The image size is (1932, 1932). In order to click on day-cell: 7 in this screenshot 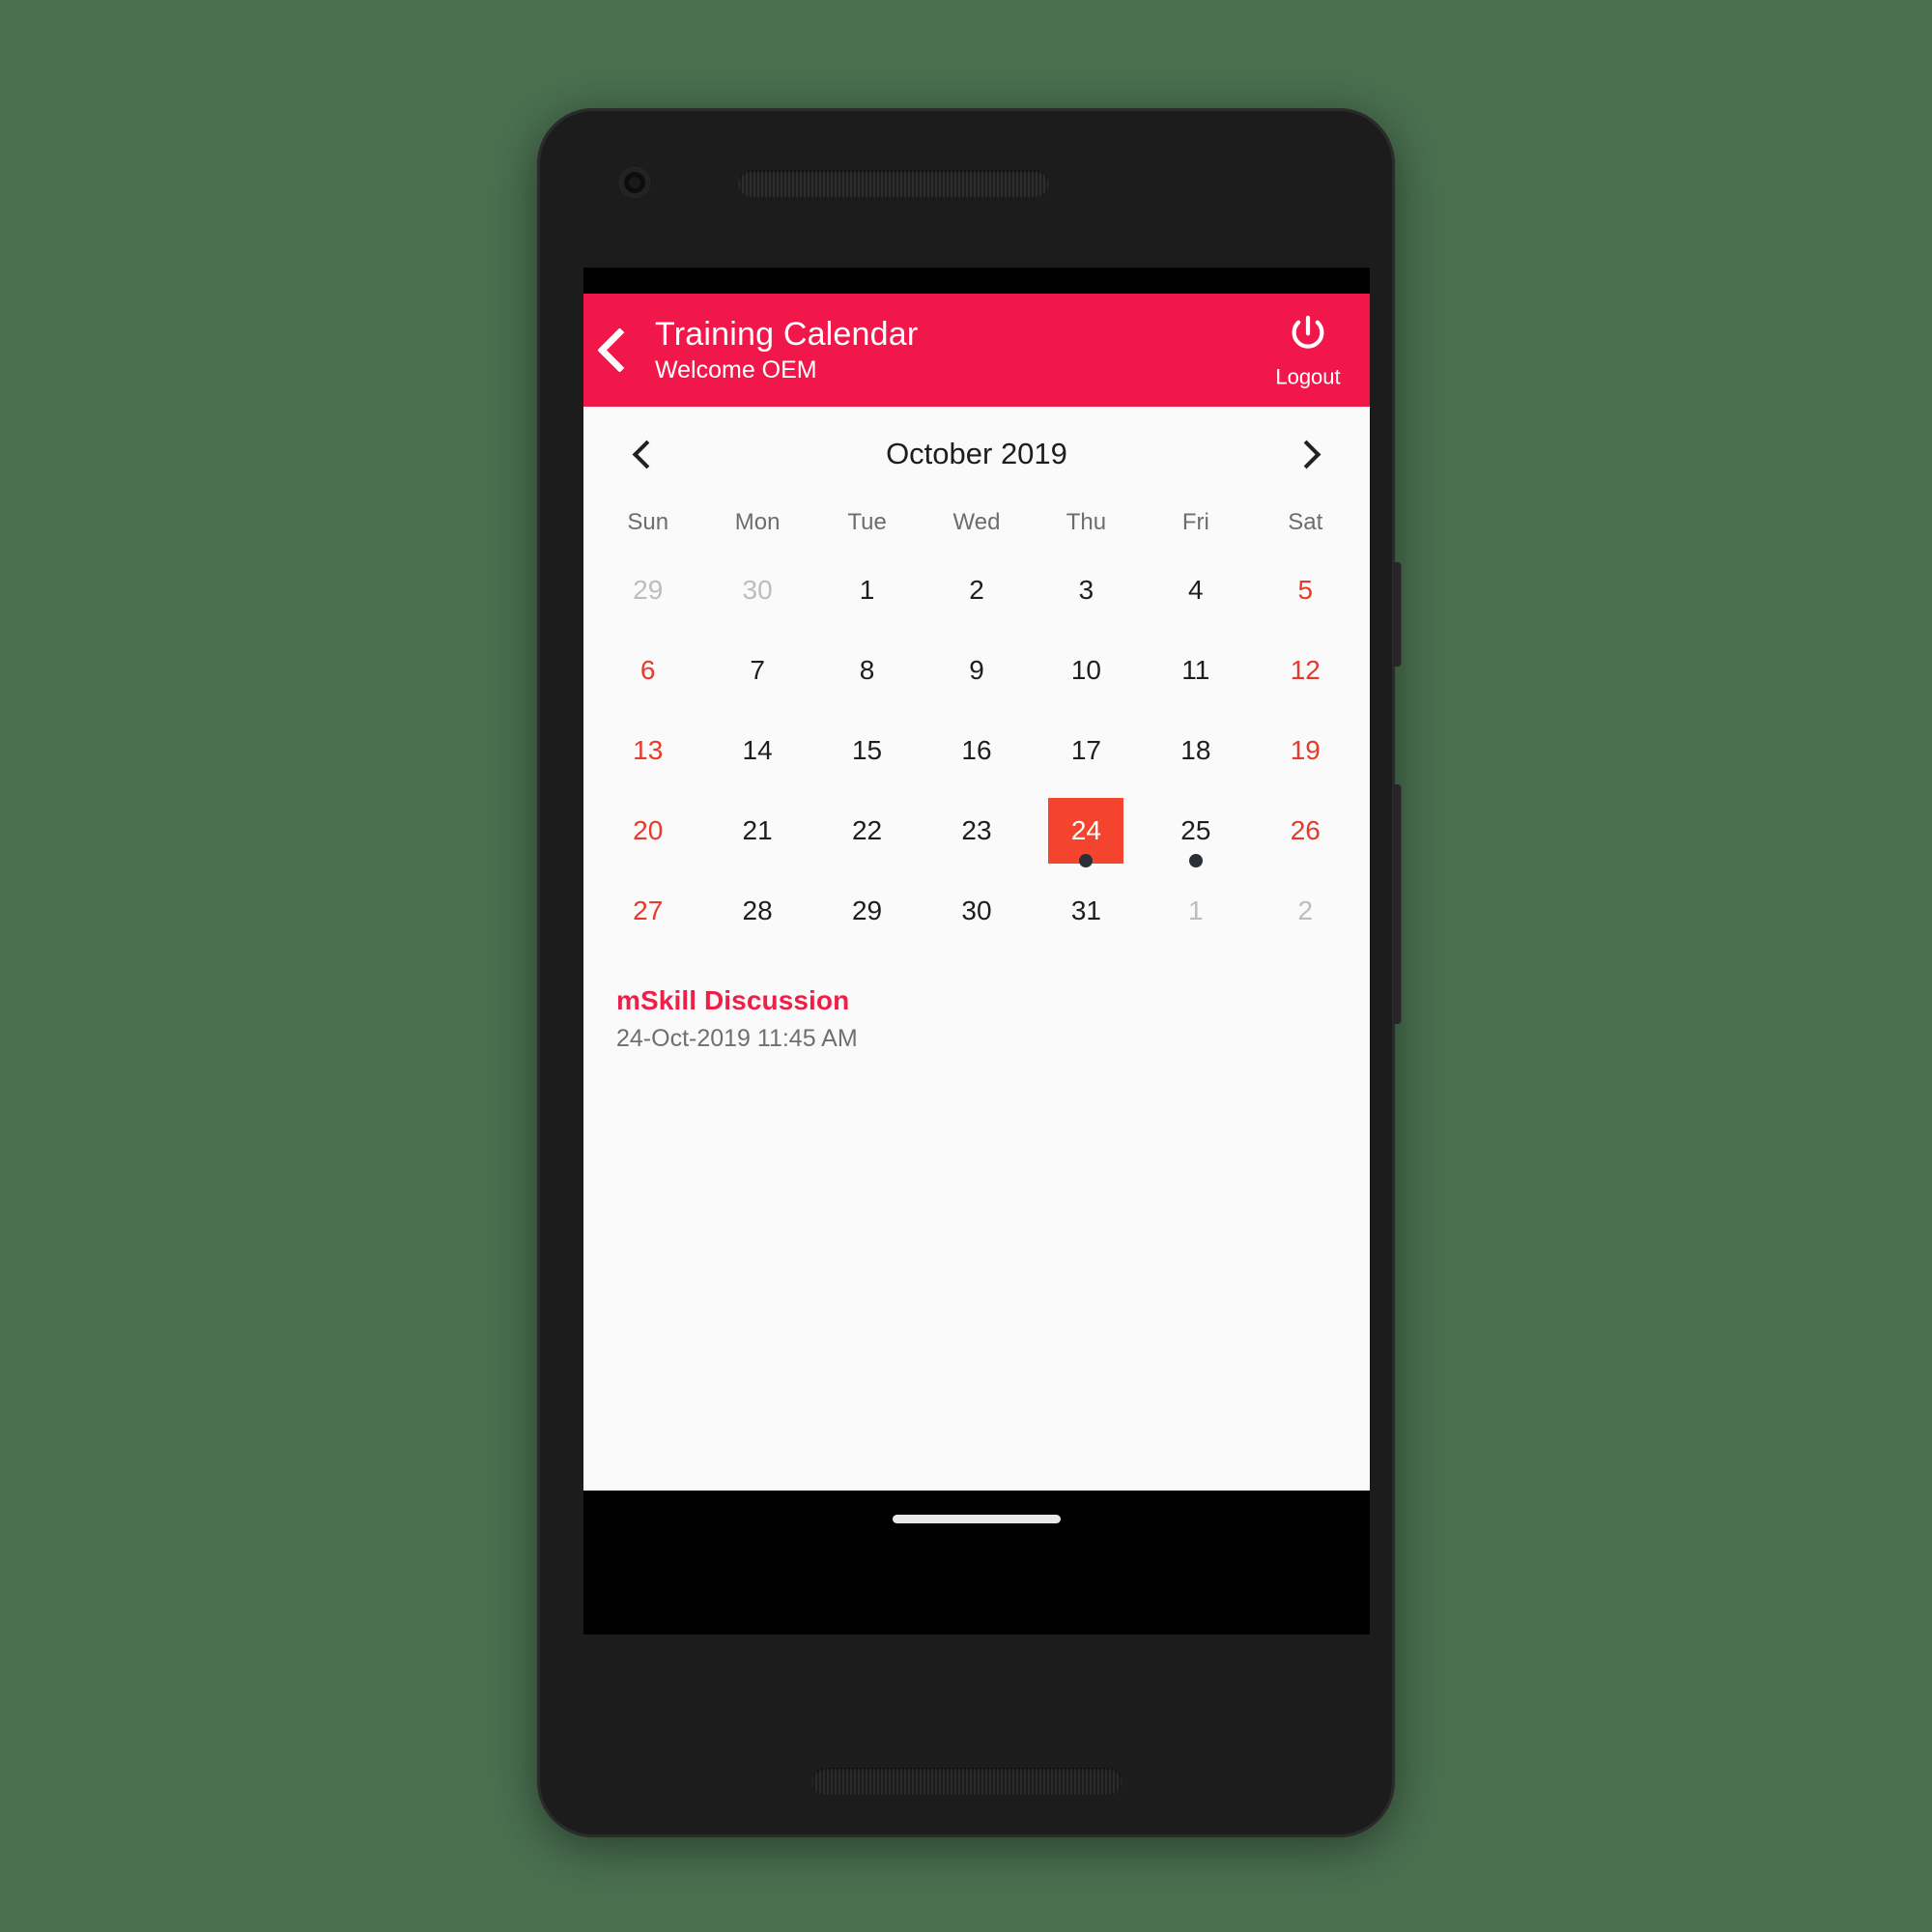, I will do `click(756, 672)`.